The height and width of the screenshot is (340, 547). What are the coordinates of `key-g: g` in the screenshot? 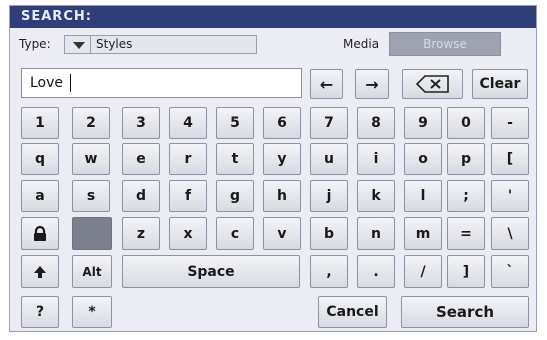 It's located at (235, 196).